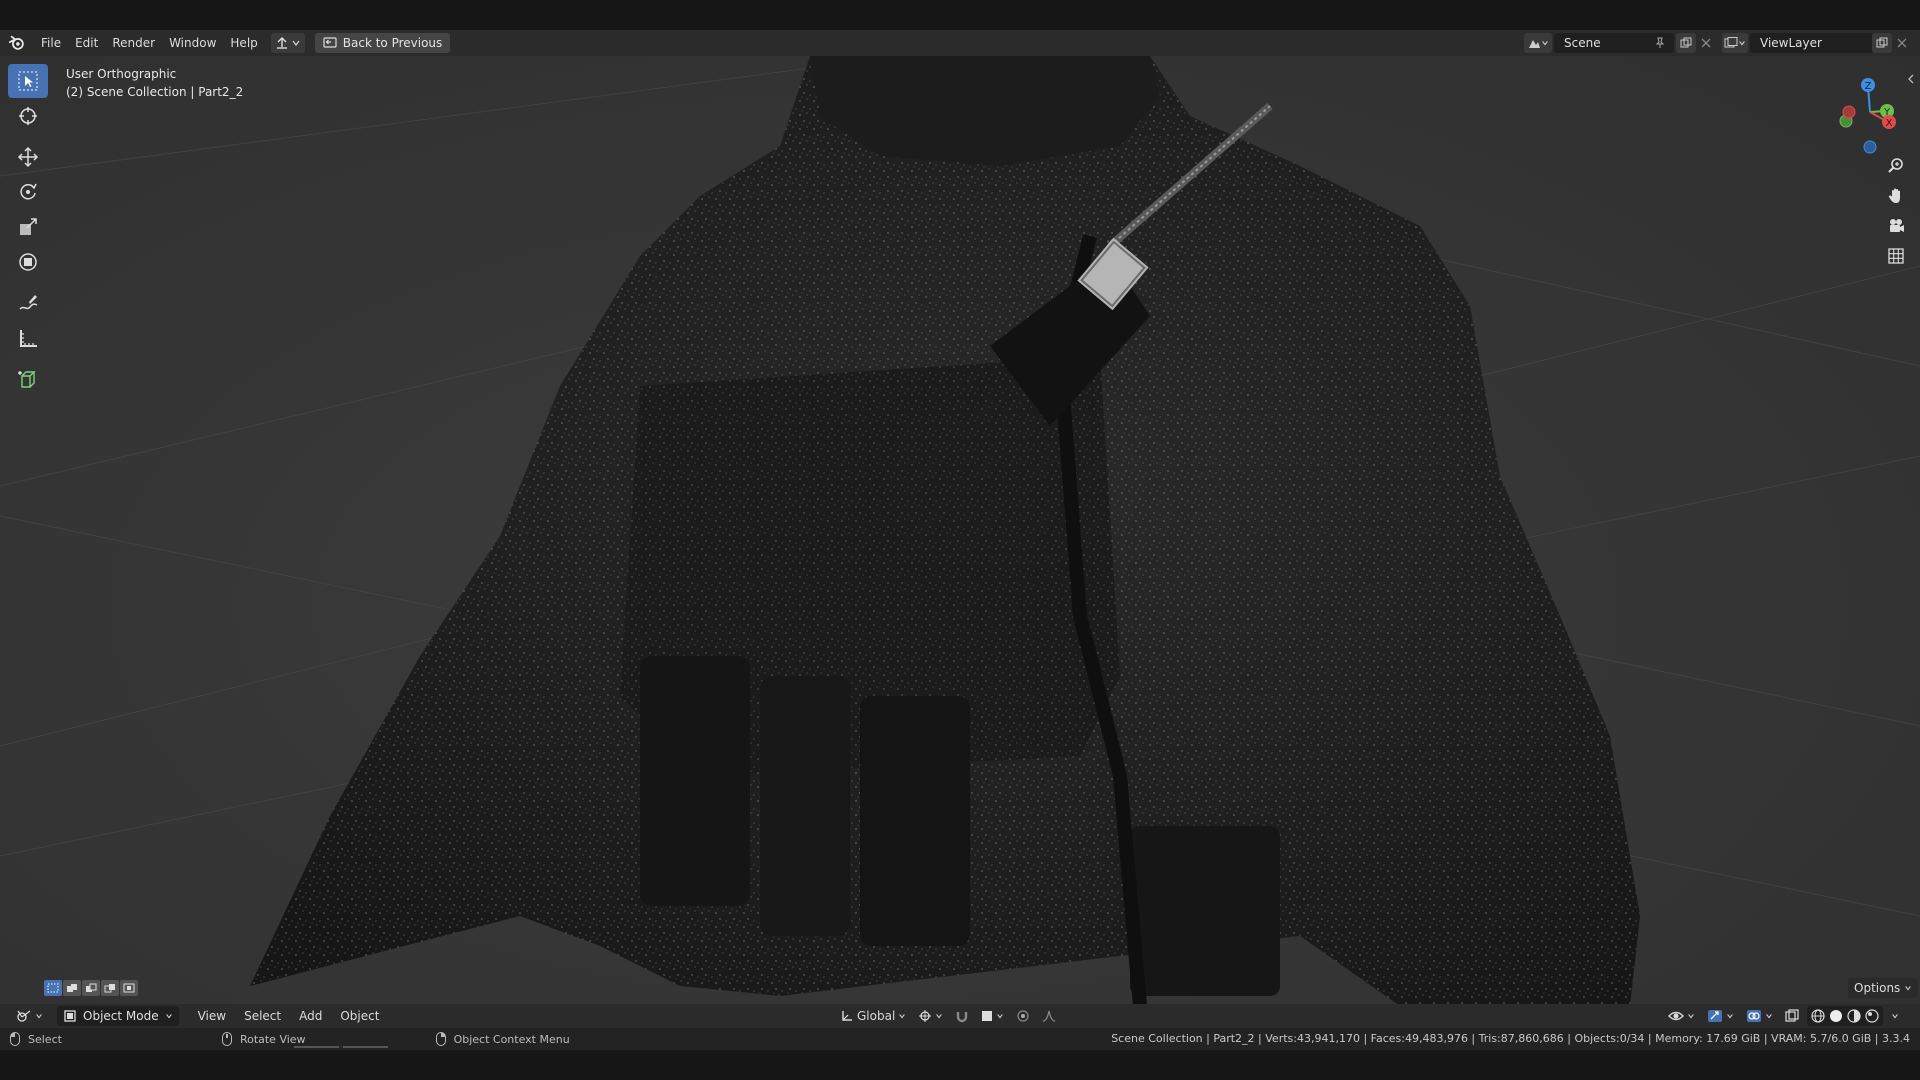 The height and width of the screenshot is (1080, 1920). I want to click on scene-type-dropdown, so click(1538, 43).